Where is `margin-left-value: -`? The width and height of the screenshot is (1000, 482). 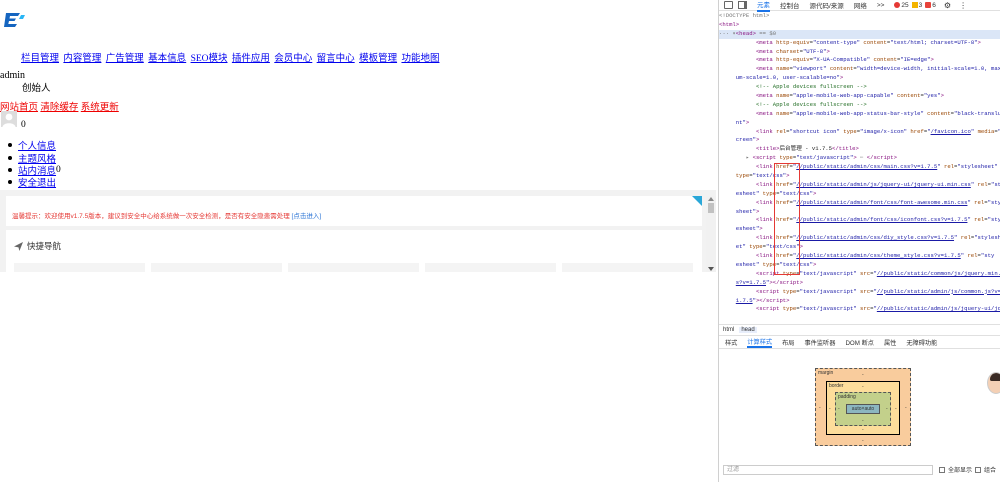 margin-left-value: - is located at coordinates (820, 408).